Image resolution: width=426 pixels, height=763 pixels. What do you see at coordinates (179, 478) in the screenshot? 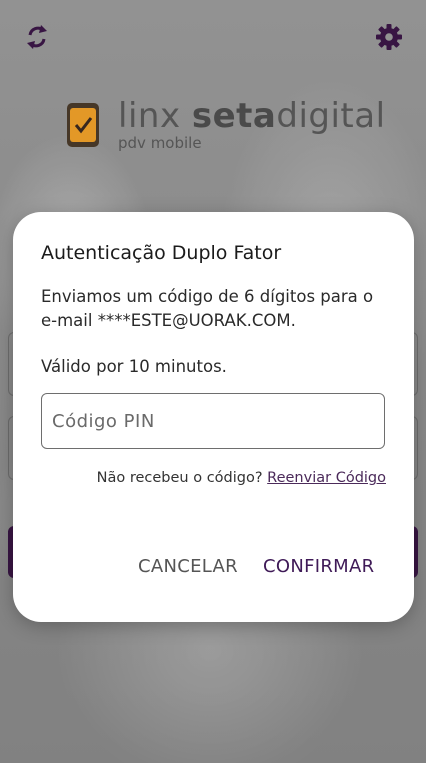
I see `resend-prompt: Não recebeu o código?` at bounding box center [179, 478].